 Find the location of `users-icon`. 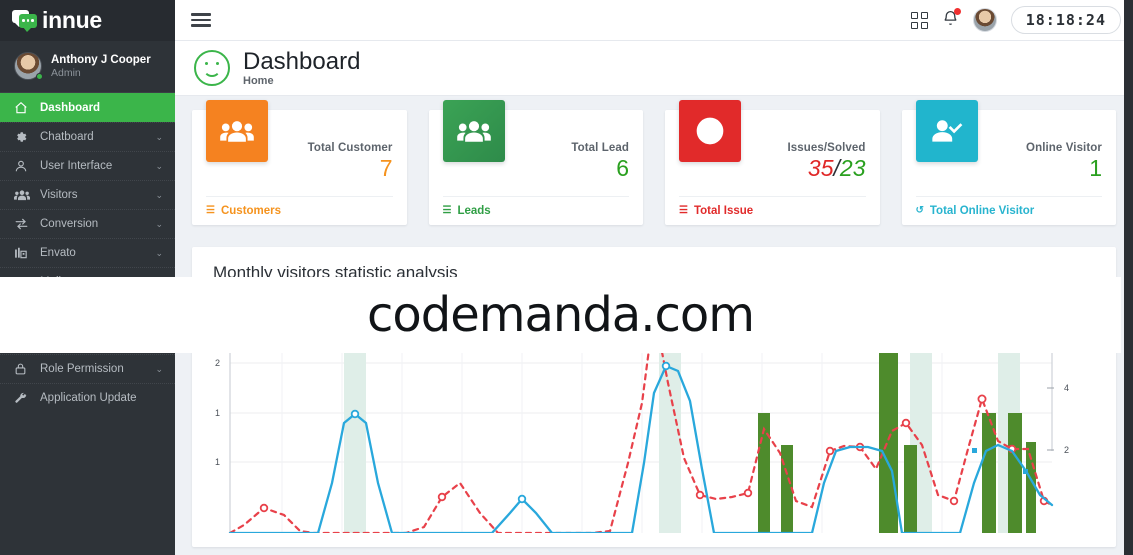

users-icon is located at coordinates (23, 195).